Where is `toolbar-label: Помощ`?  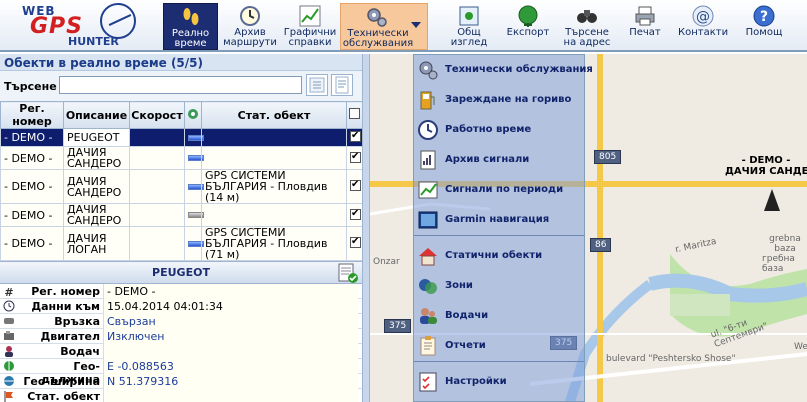 toolbar-label: Помощ is located at coordinates (764, 32).